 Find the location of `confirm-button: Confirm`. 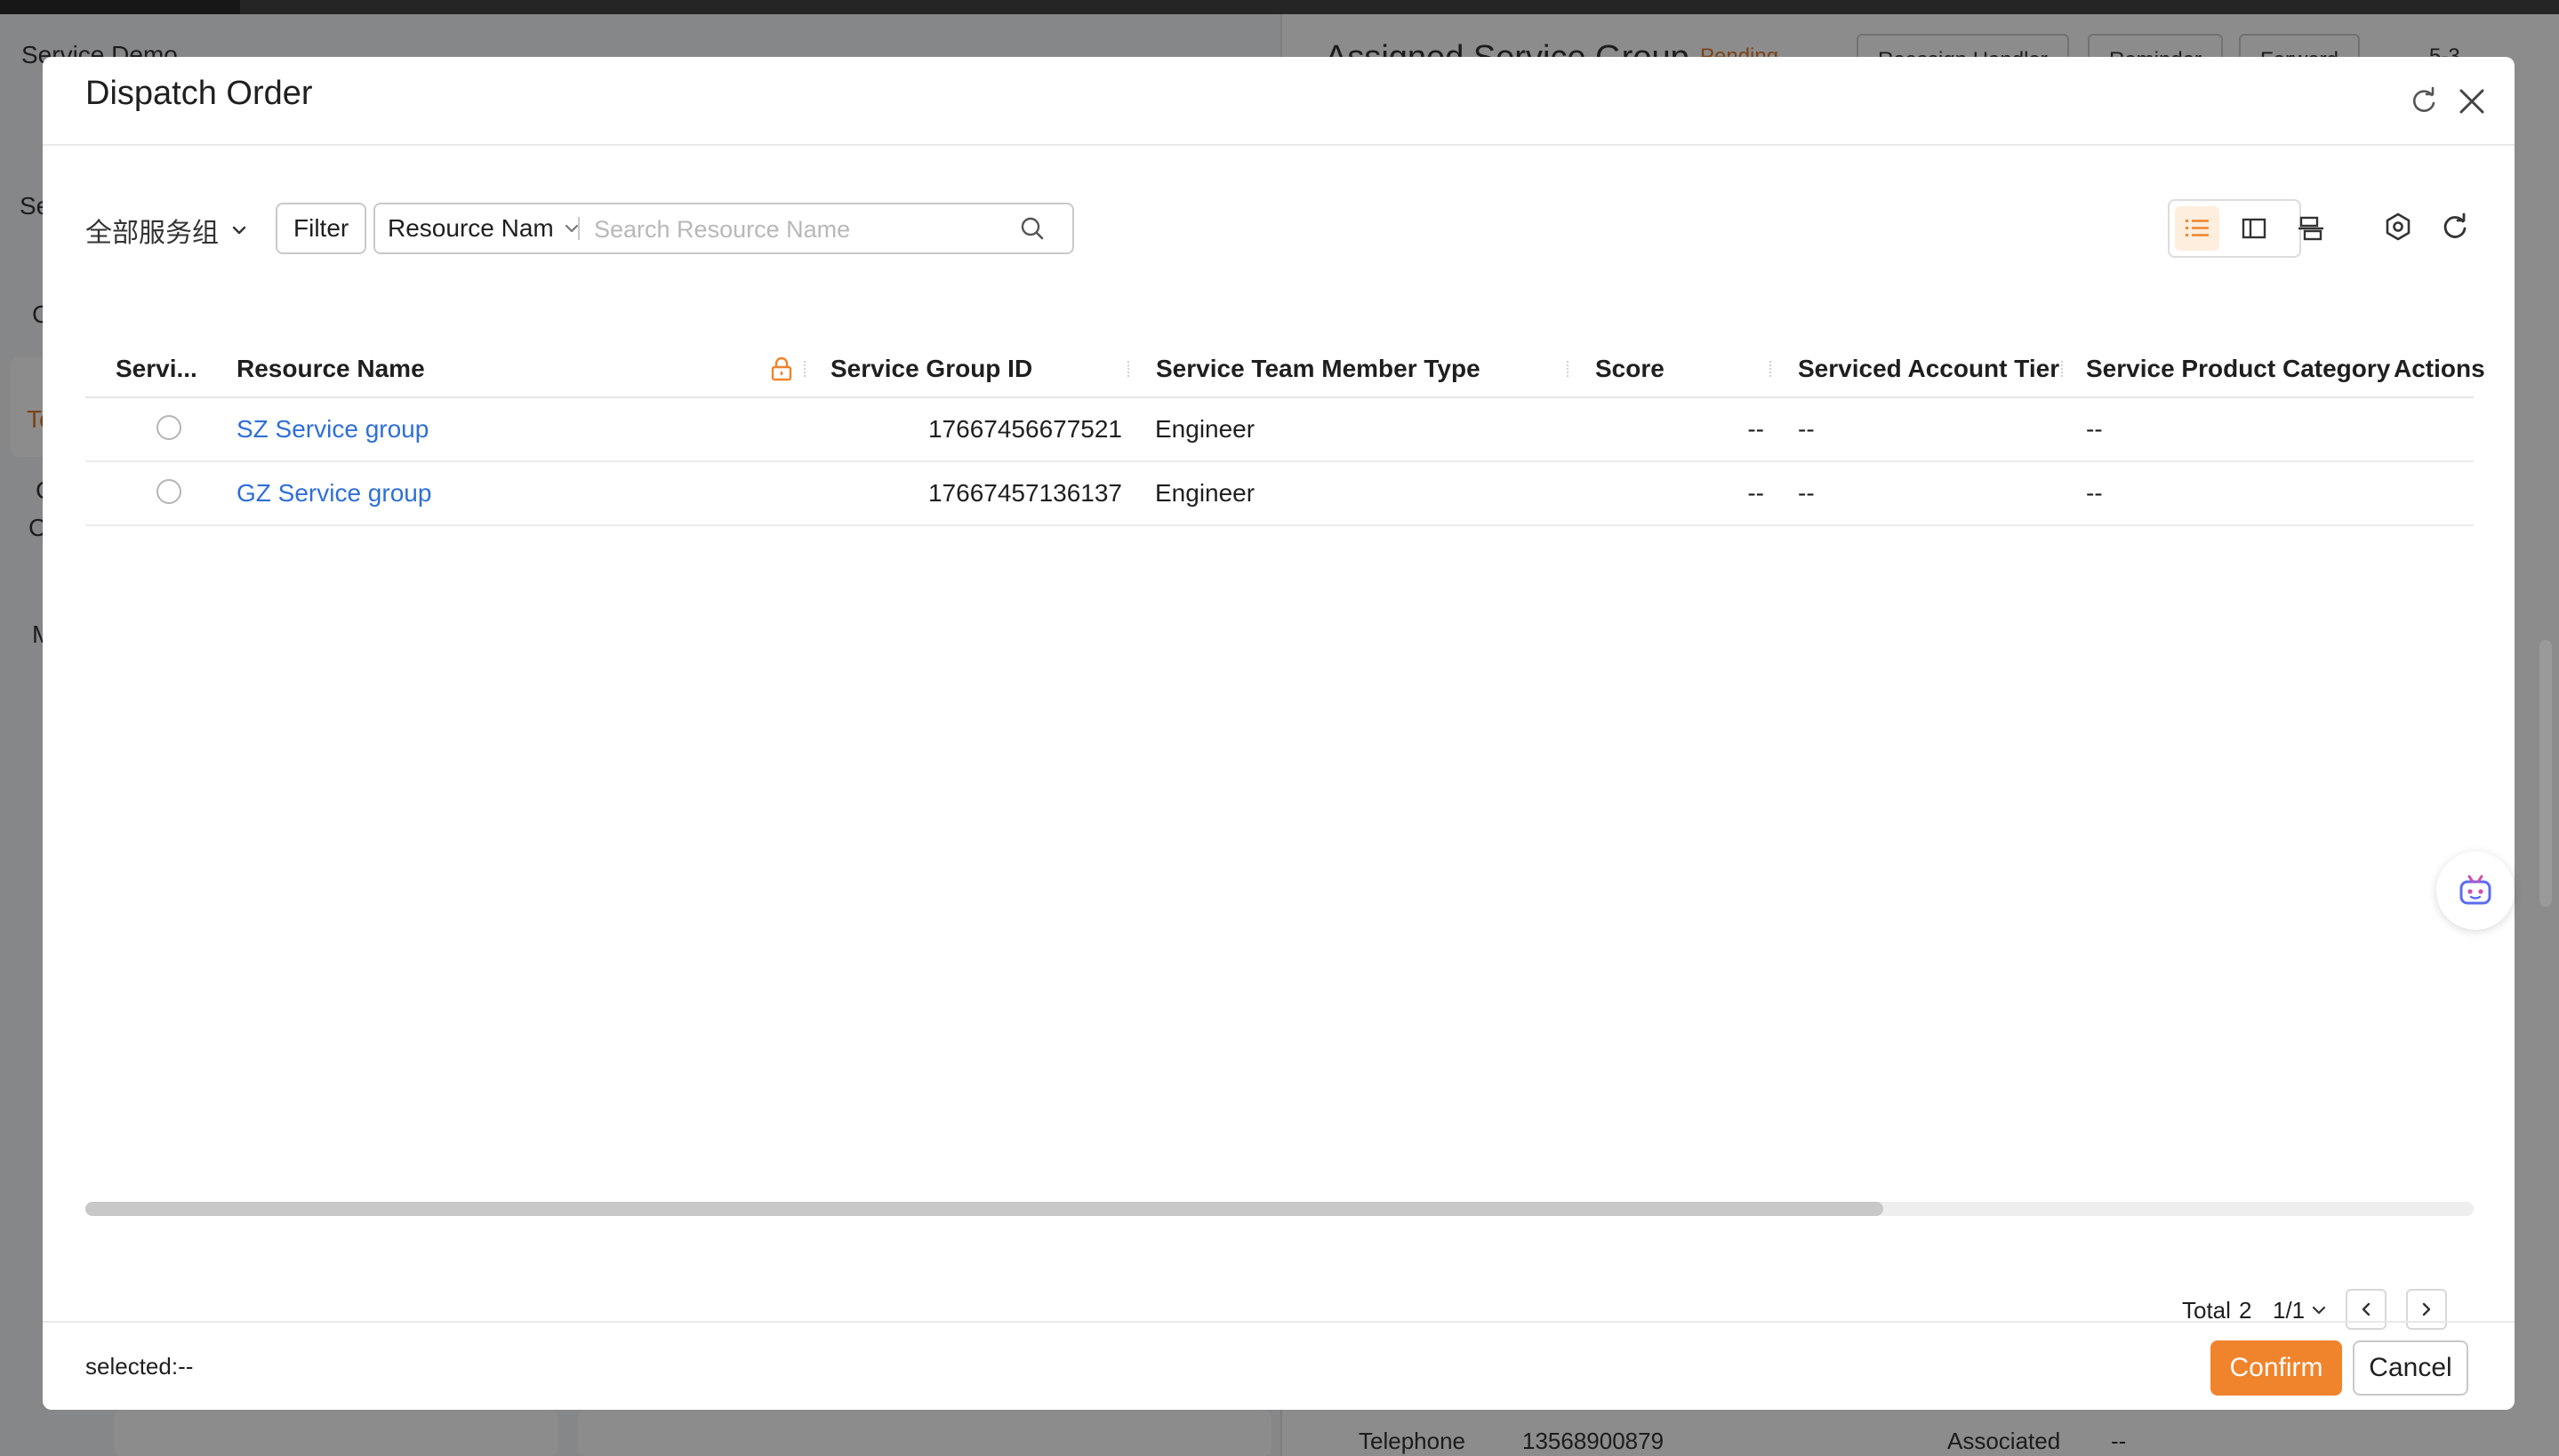

confirm-button: Confirm is located at coordinates (2276, 1368).